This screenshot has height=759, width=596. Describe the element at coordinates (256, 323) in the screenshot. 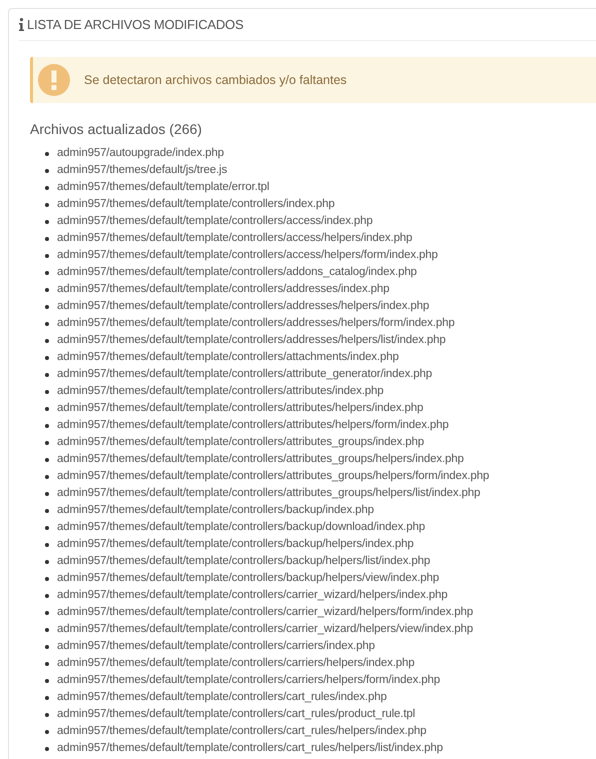

I see `file-path: admin957/themes/default/template/controllers/addresses/helpers/form/index.php` at that location.